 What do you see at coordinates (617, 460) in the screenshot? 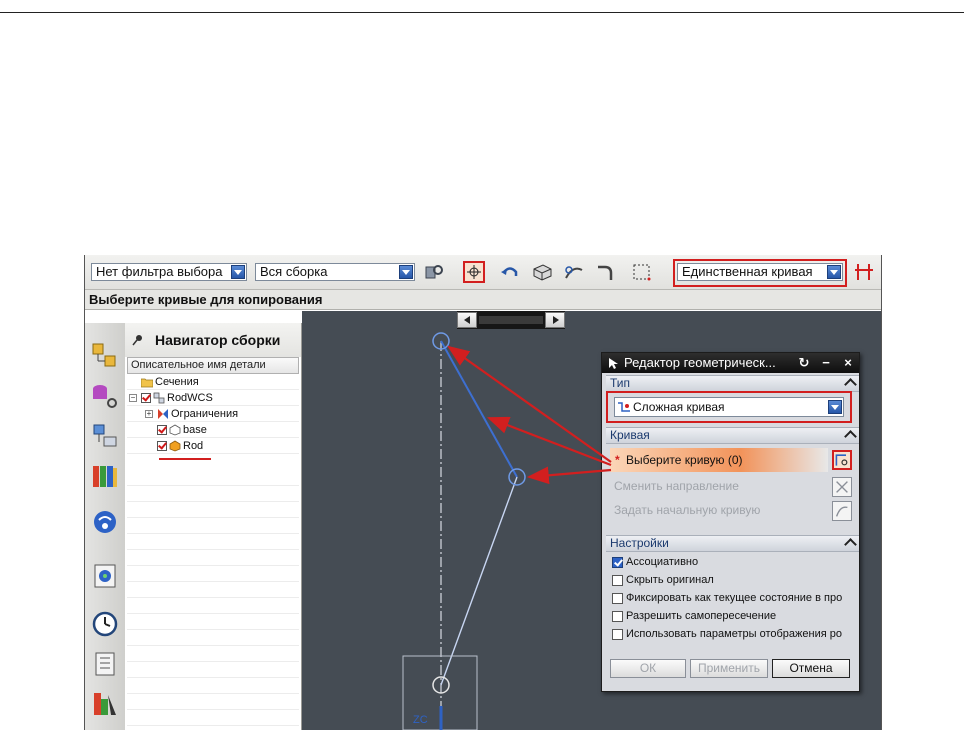
I see `required-star-icon: *` at bounding box center [617, 460].